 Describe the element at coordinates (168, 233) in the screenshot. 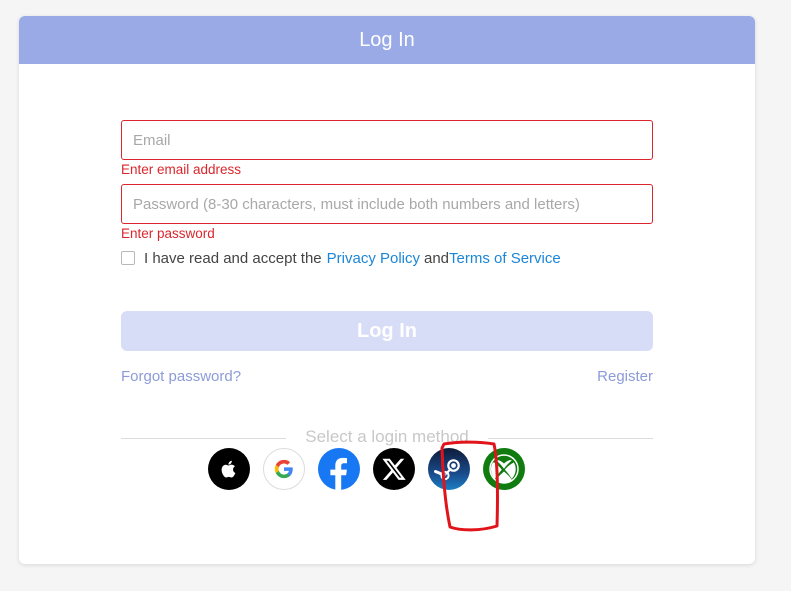

I see `password-error: Enter password` at that location.